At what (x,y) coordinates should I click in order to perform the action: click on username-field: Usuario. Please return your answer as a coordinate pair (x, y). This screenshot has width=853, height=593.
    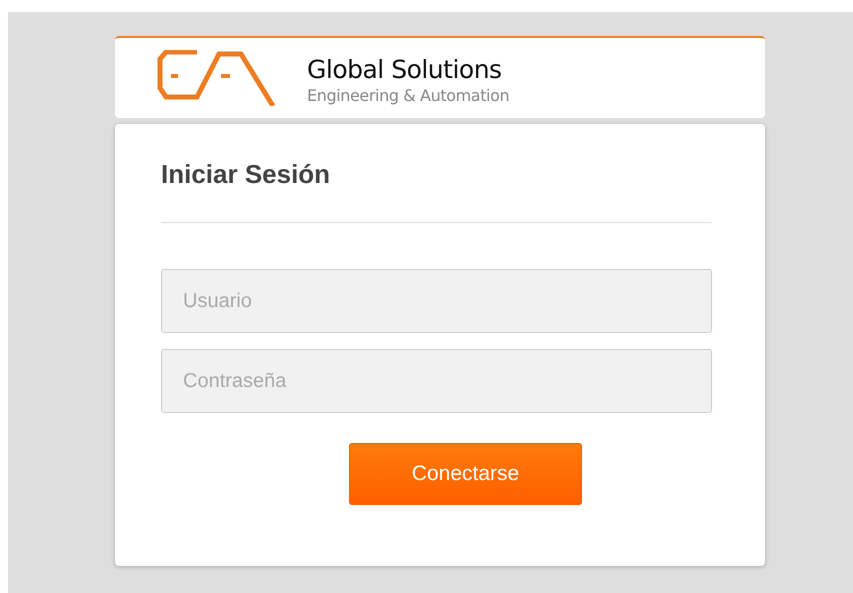
    Looking at the image, I should click on (436, 301).